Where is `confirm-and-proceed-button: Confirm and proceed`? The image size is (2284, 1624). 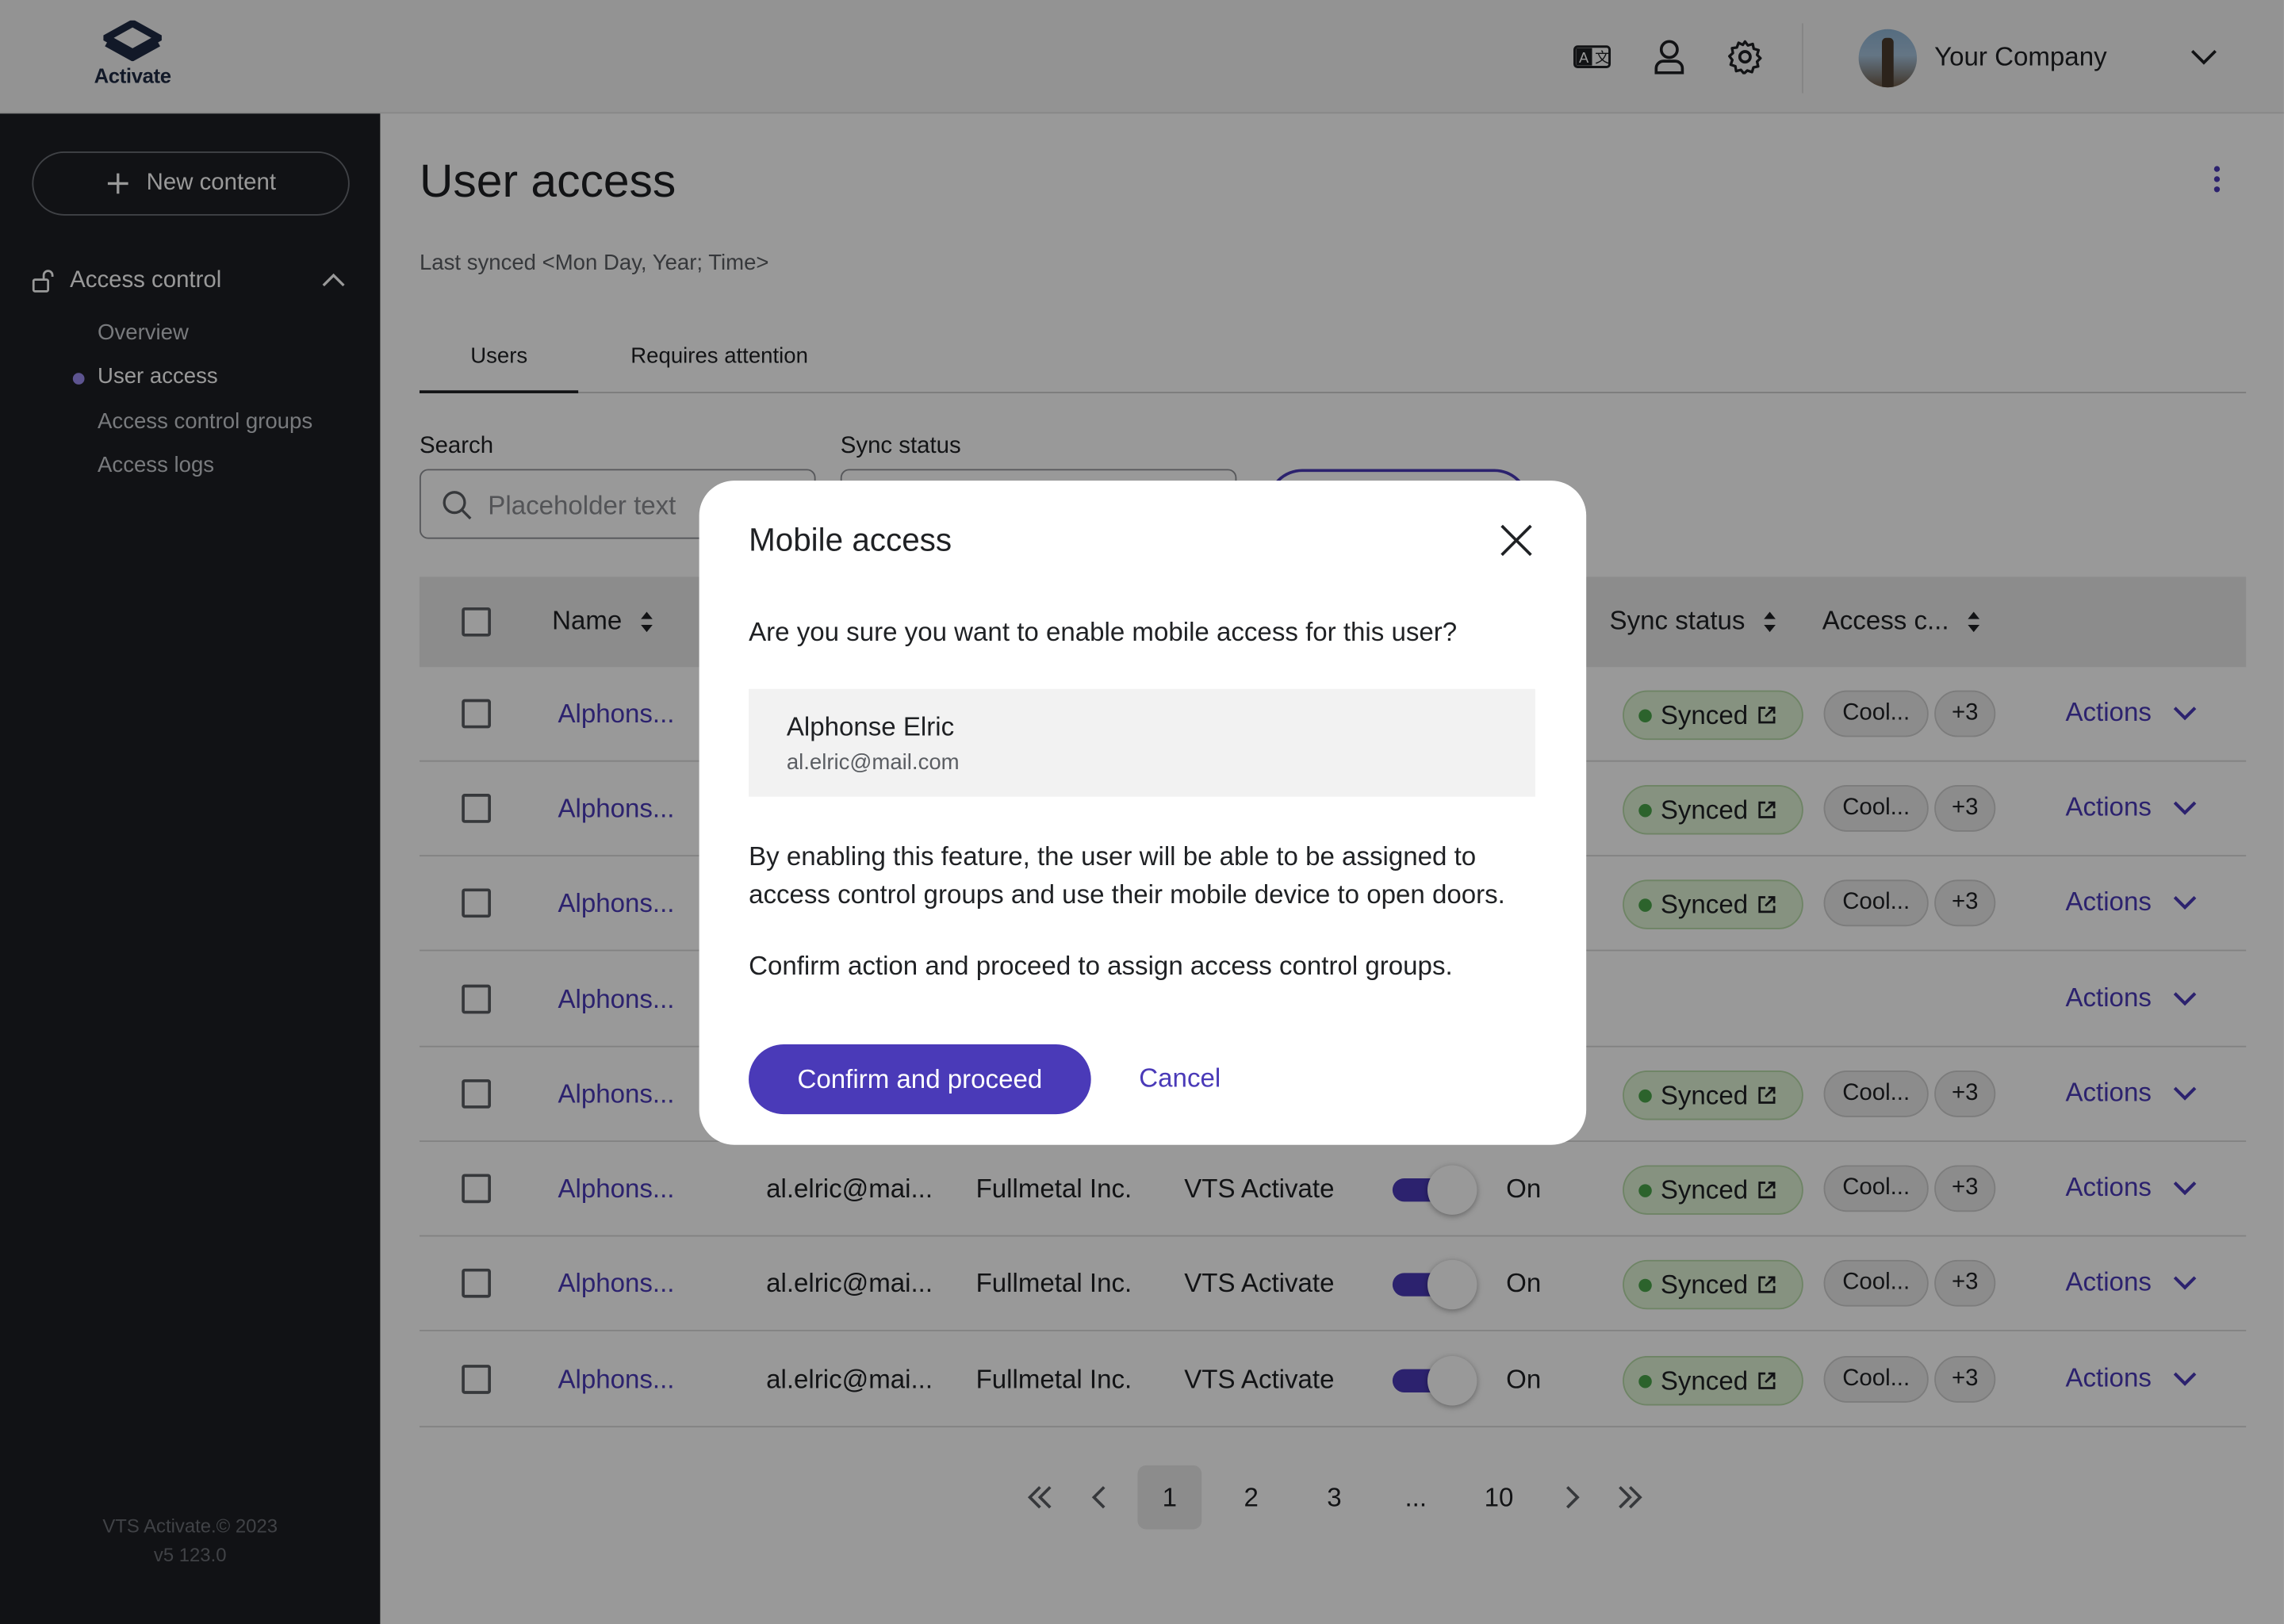 confirm-and-proceed-button: Confirm and proceed is located at coordinates (920, 1079).